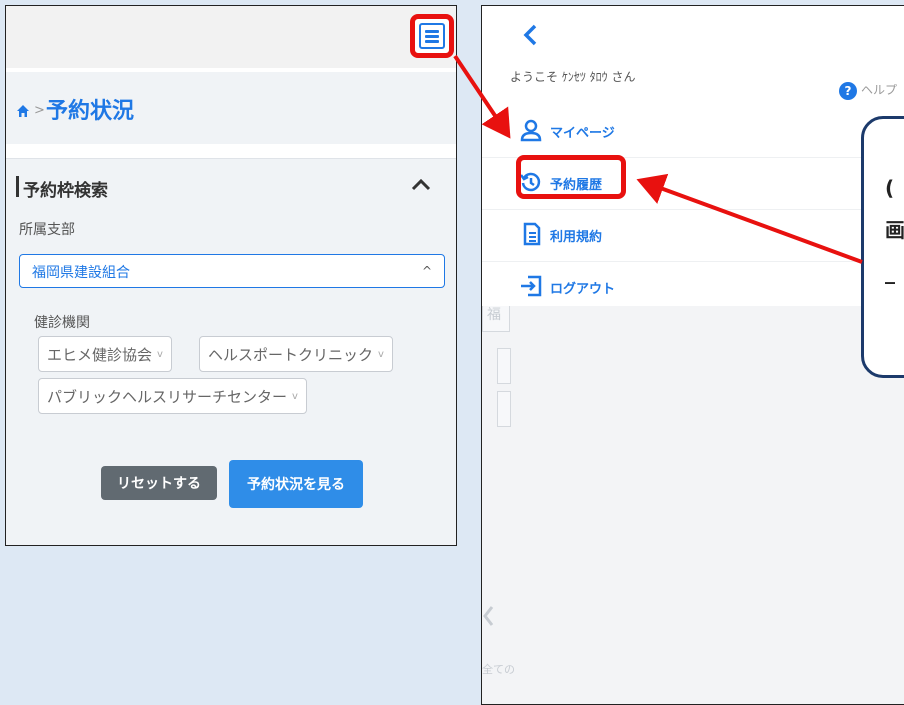 Image resolution: width=904 pixels, height=705 pixels. Describe the element at coordinates (498, 669) in the screenshot. I see `ghost-text: 全ての` at that location.